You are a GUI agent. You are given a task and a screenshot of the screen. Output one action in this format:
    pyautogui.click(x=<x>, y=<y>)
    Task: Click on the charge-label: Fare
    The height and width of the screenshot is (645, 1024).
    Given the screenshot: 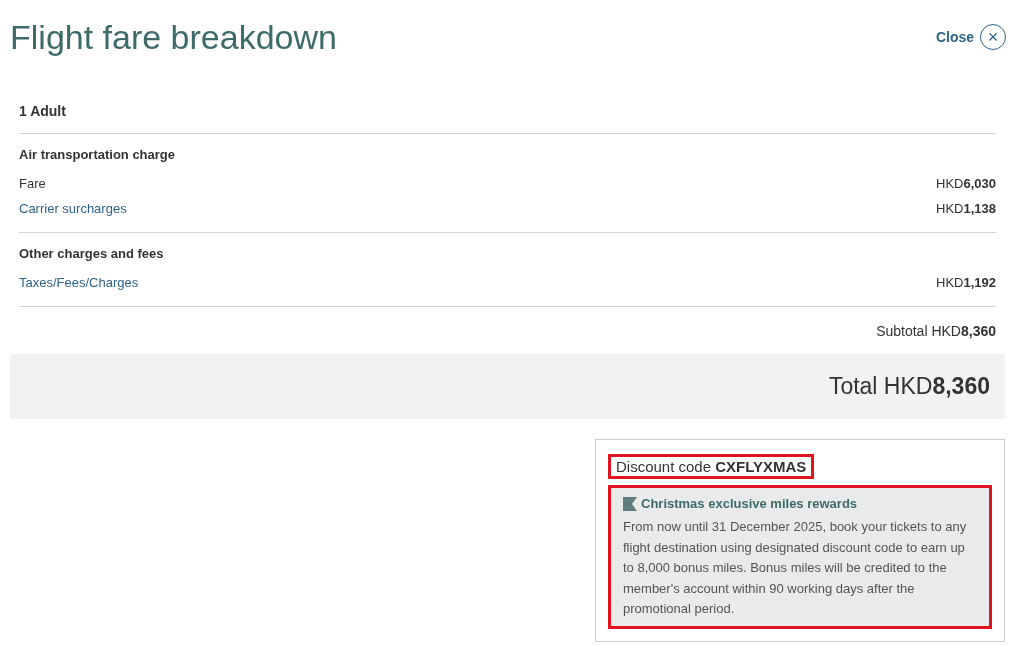 What is the action you would take?
    pyautogui.click(x=32, y=183)
    